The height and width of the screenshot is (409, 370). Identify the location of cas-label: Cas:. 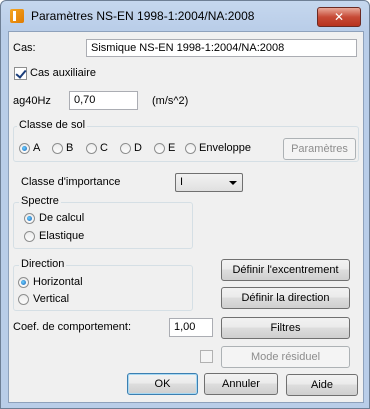
(24, 48).